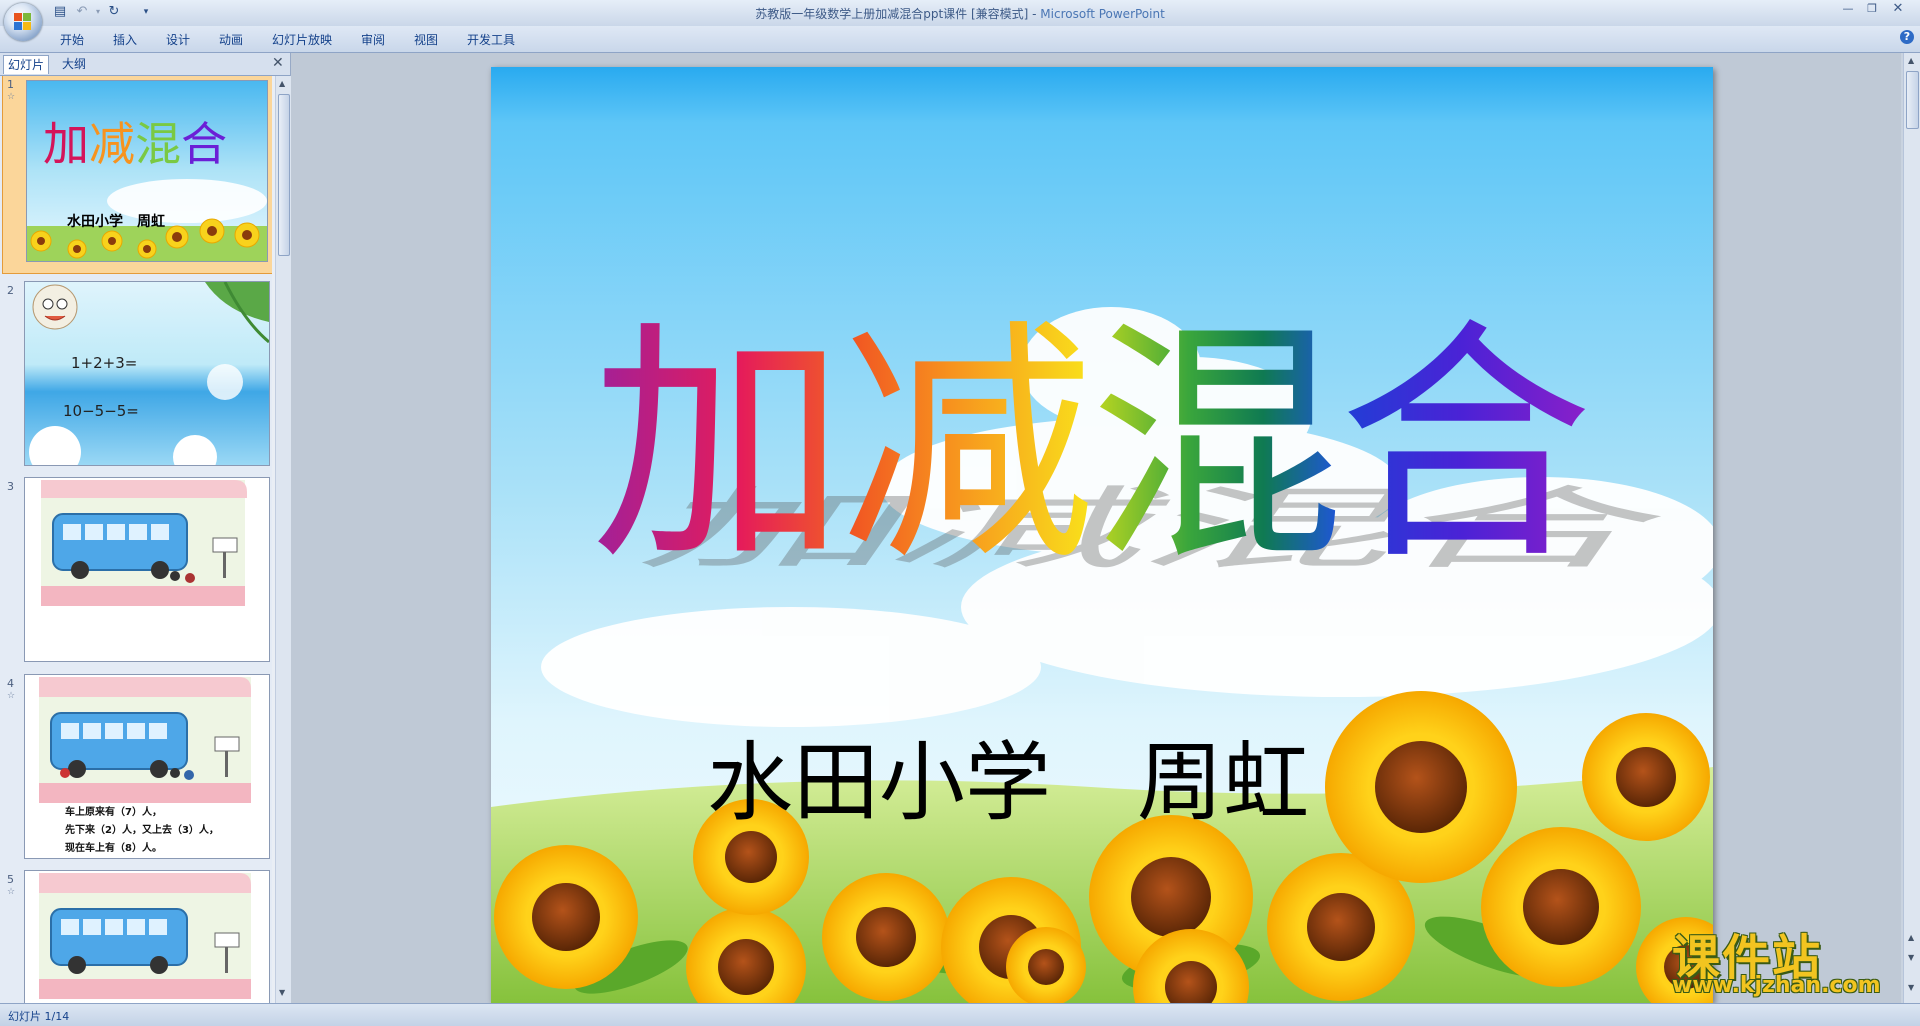 The image size is (1920, 1026). I want to click on tab-insert: 插入, so click(125, 39).